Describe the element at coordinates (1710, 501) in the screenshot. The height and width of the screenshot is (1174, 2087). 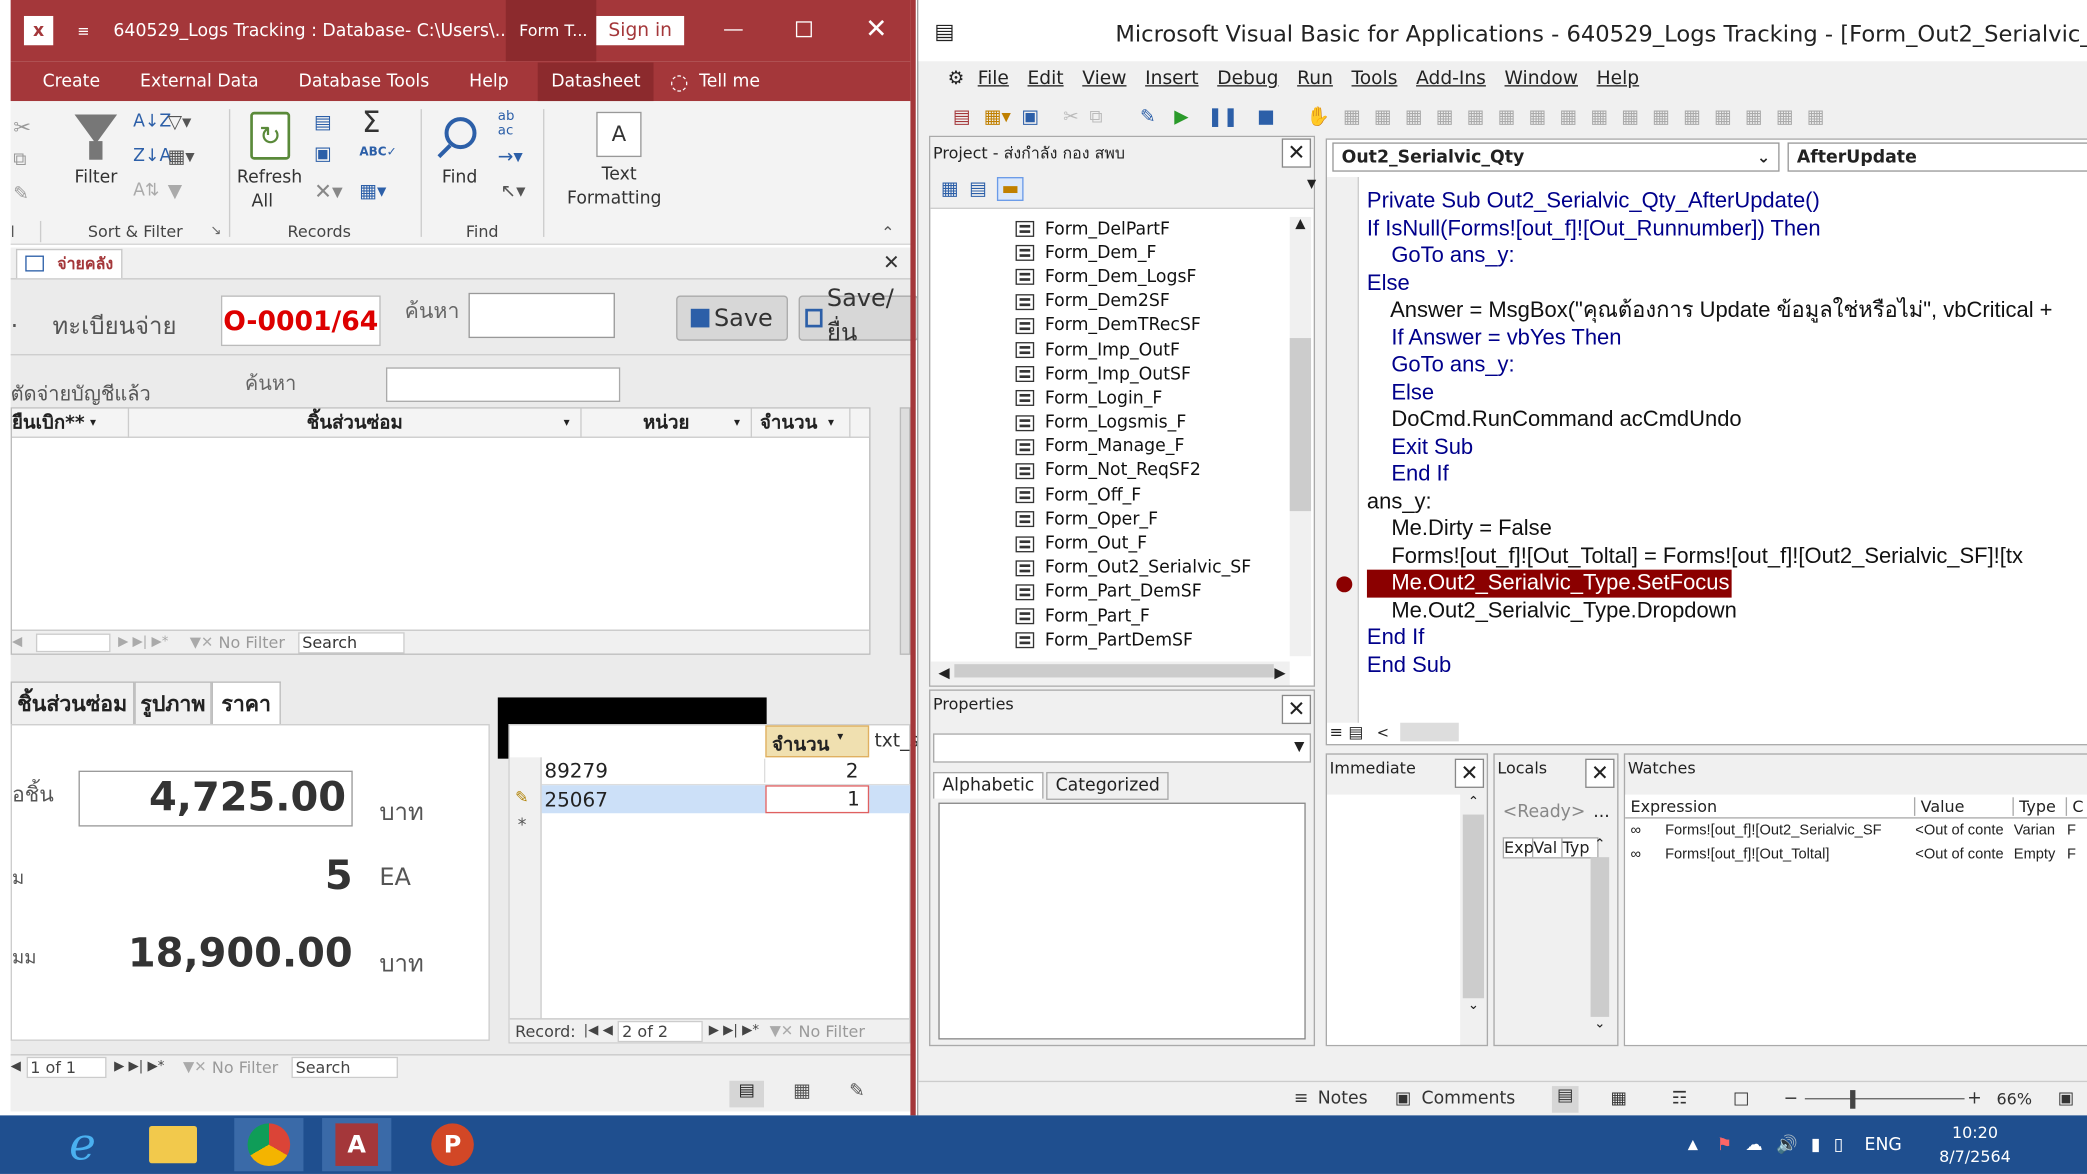
I see `code-line: ans_y:` at that location.